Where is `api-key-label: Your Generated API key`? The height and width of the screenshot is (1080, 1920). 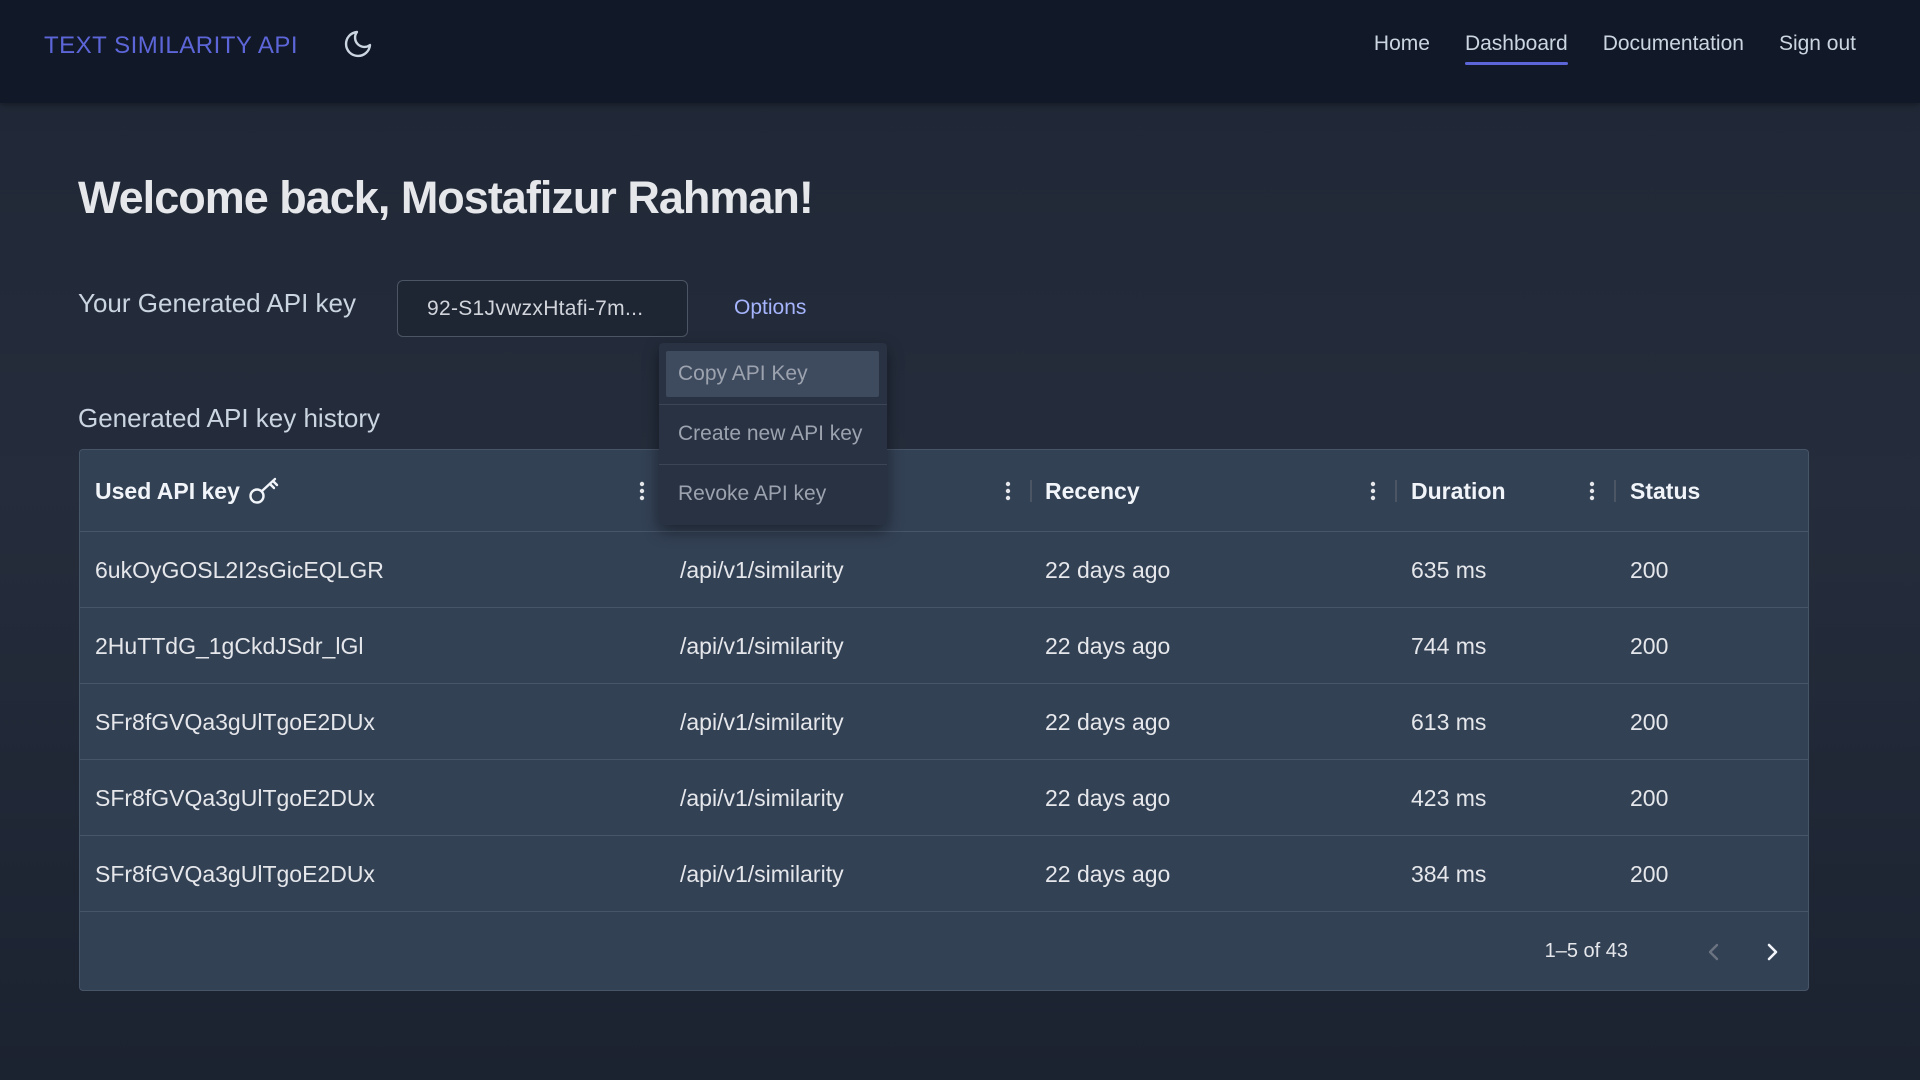
api-key-label: Your Generated API key is located at coordinates (217, 303).